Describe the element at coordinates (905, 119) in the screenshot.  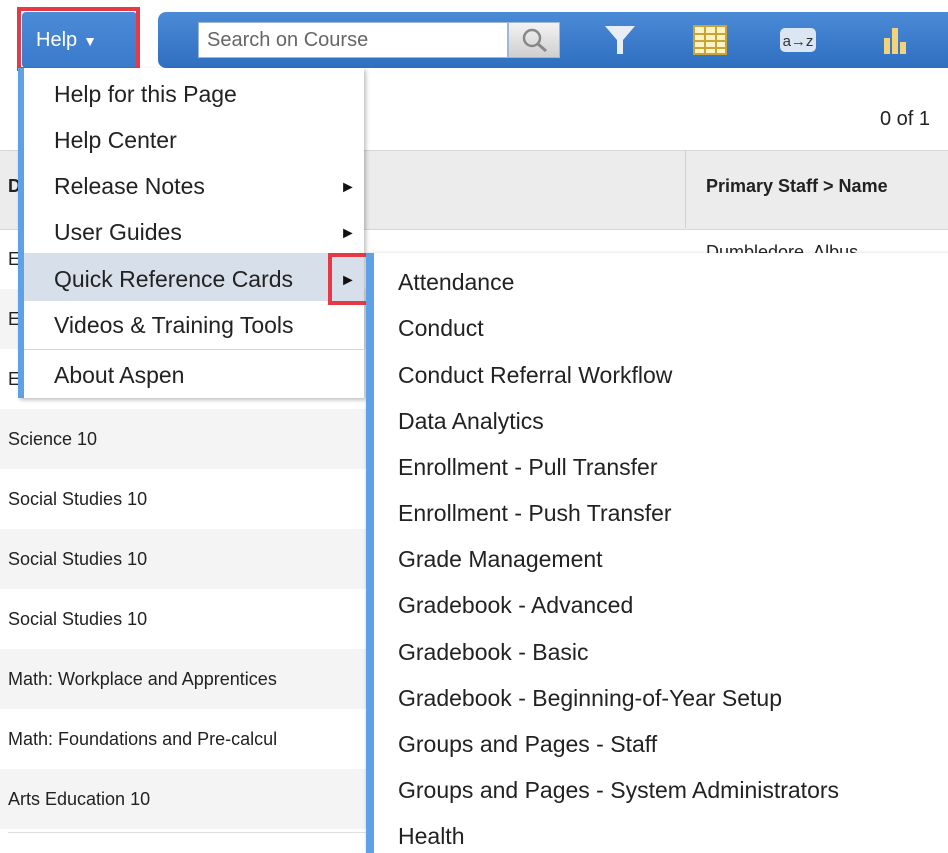
I see `record-count: 0 of 1` at that location.